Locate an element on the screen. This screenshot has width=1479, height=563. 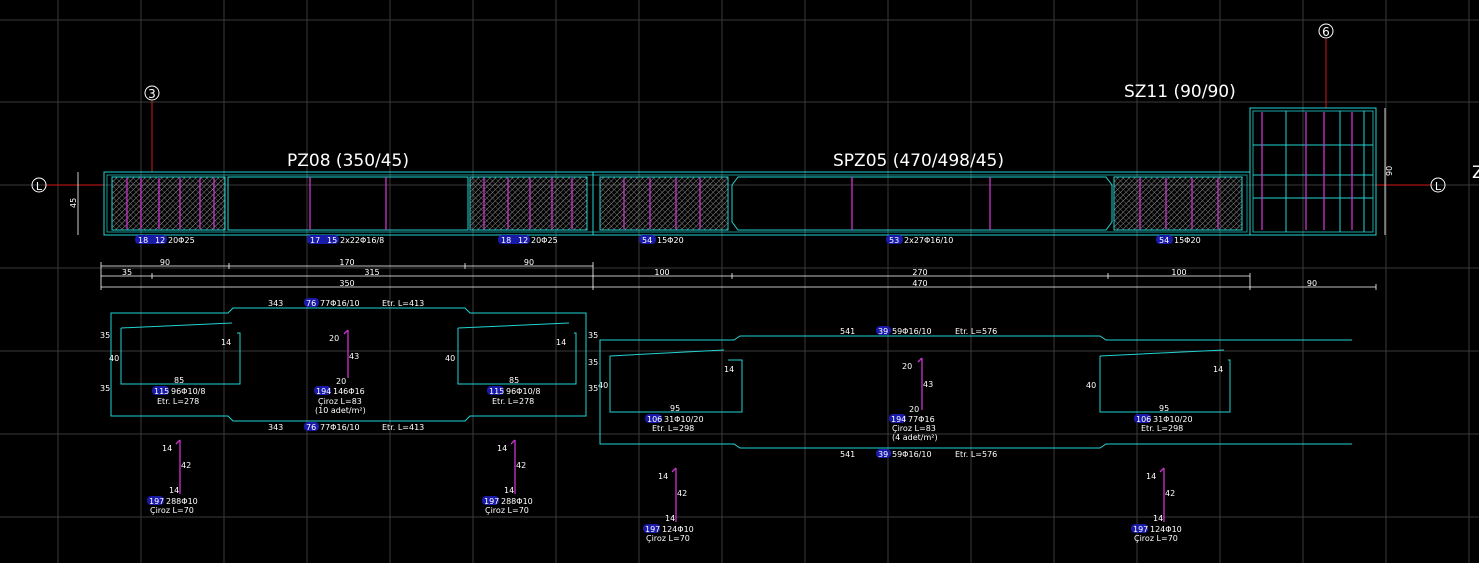
svg-text: 343 is located at coordinates (275, 303).